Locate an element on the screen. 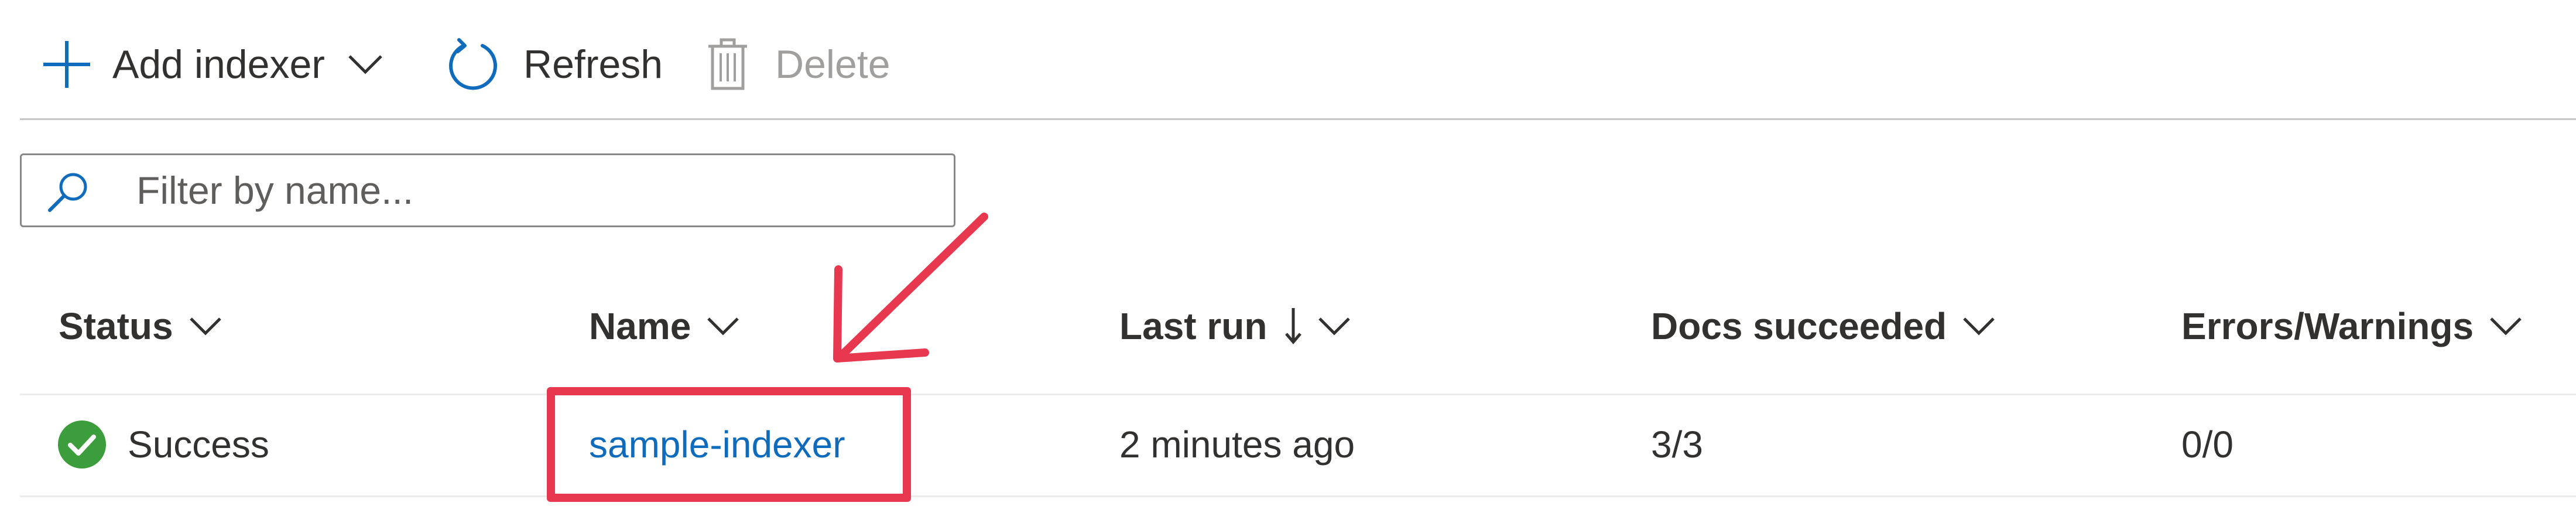 The width and height of the screenshot is (2576, 530). column-header-label: Errors/Warnings is located at coordinates (2327, 326).